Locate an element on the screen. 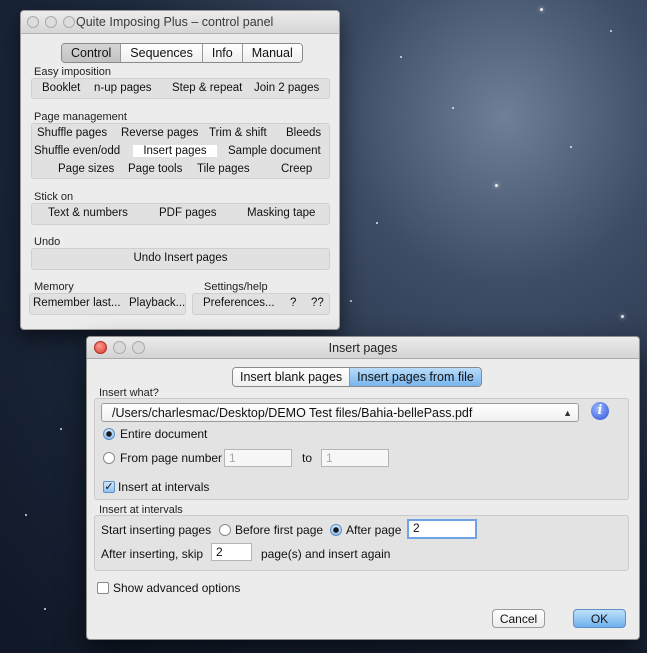 The width and height of the screenshot is (647, 653). stick-on-group: Text & numbers PDF pages Masking tape is located at coordinates (180, 214).